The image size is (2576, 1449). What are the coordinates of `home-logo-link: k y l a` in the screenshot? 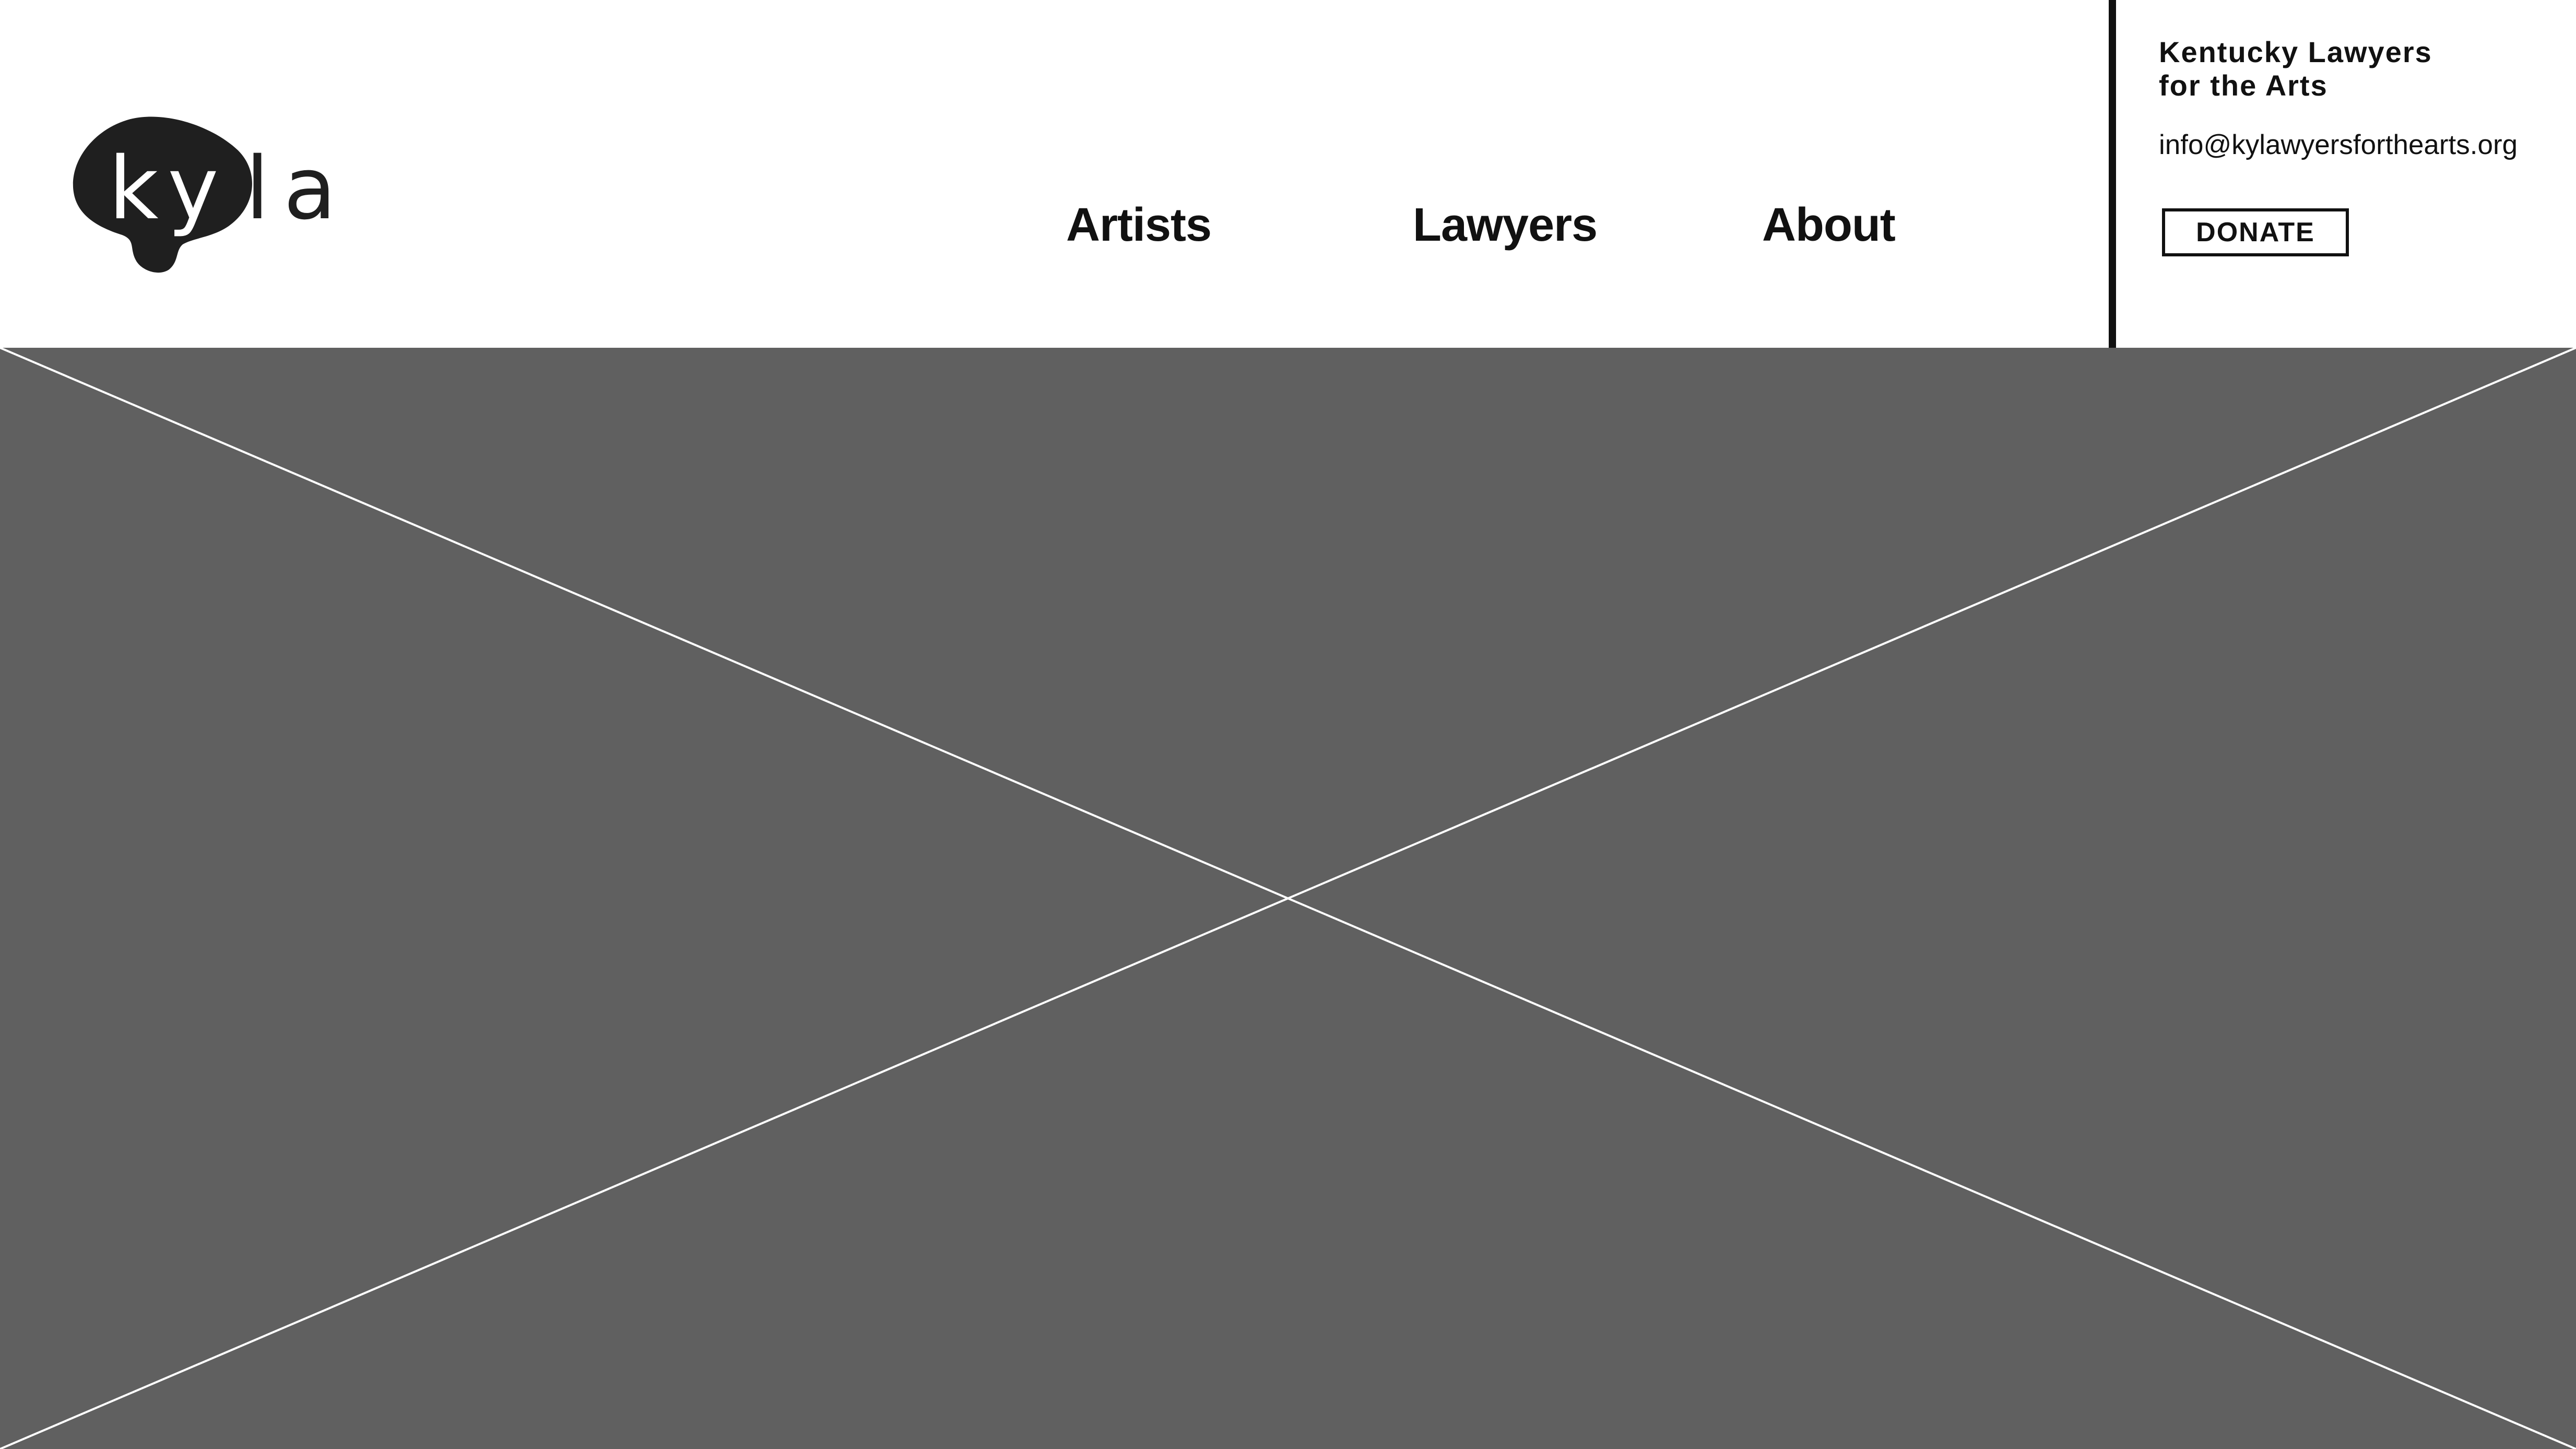 It's located at (208, 193).